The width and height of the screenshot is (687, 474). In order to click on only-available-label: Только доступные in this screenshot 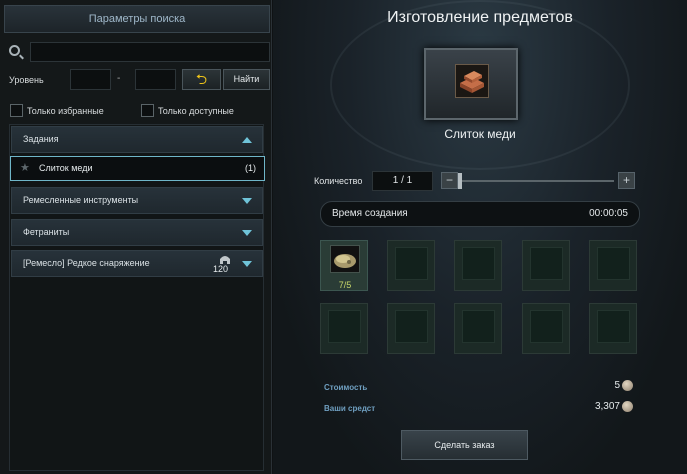, I will do `click(196, 111)`.